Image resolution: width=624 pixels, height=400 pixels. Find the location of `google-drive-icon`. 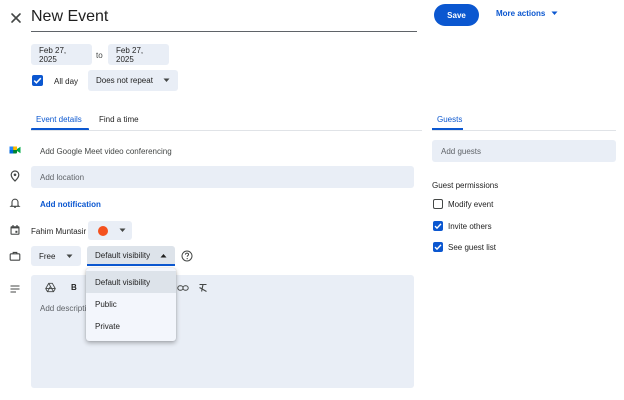

google-drive-icon is located at coordinates (50, 287).